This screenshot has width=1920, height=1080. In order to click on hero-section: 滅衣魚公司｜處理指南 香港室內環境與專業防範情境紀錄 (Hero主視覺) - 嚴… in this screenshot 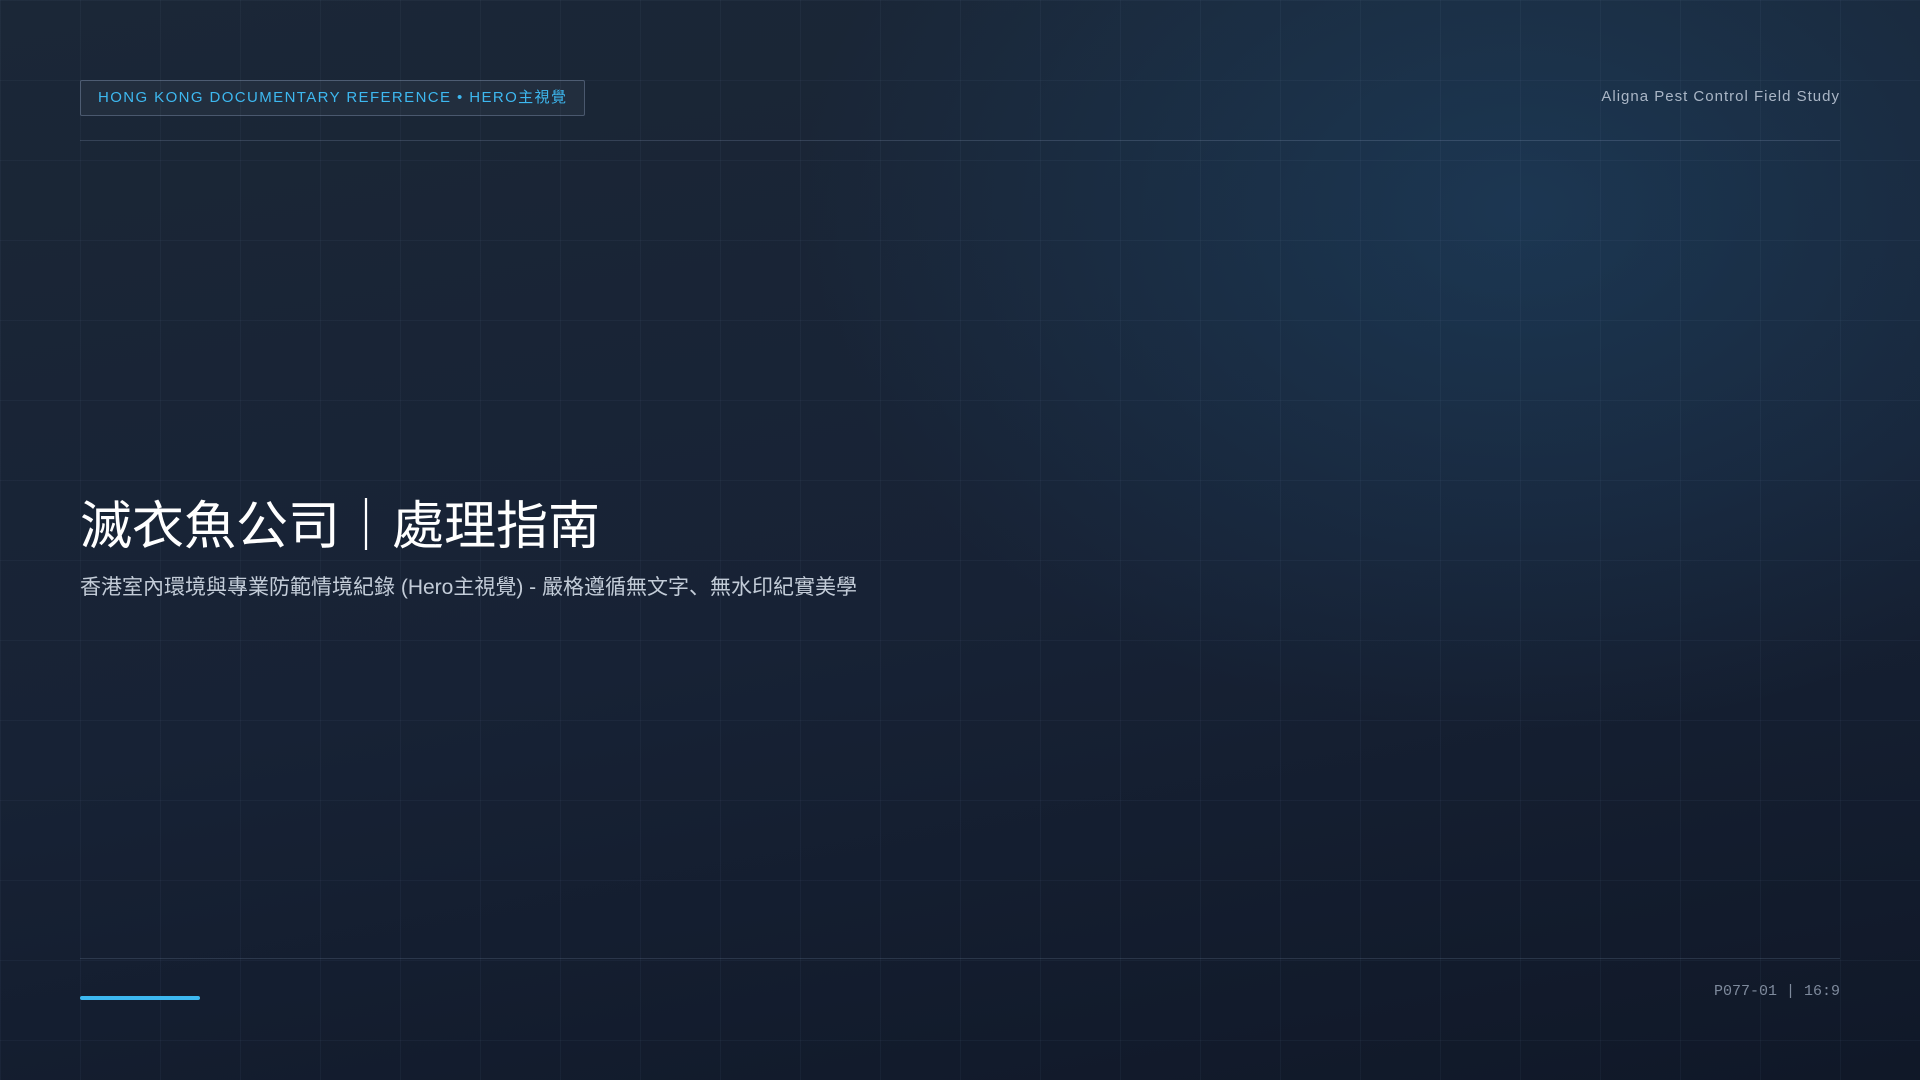, I will do `click(830, 549)`.